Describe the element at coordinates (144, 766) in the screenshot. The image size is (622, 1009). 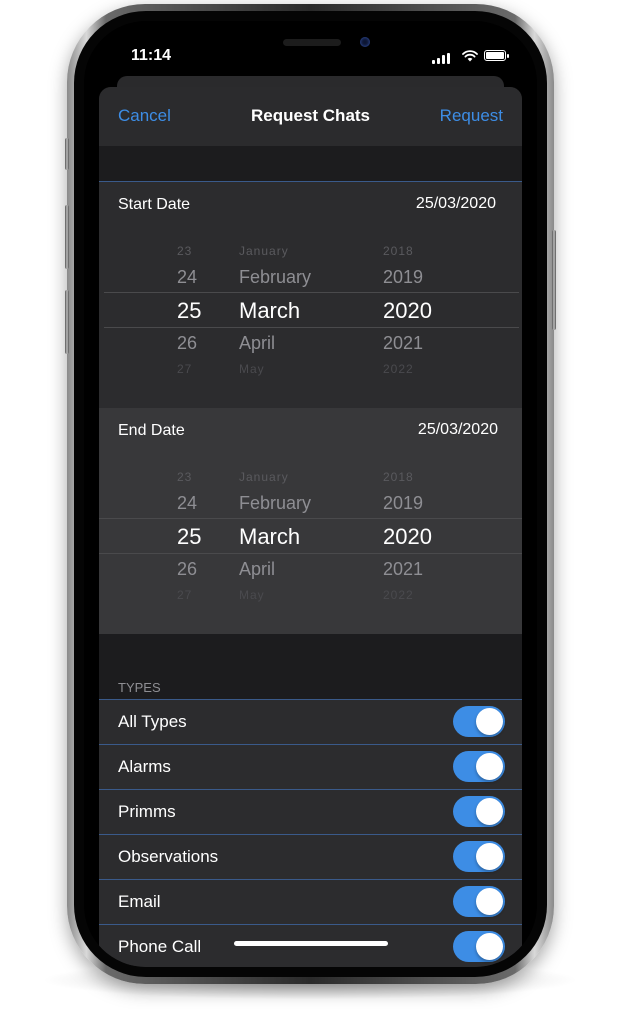
I see `type-label: Alarms` at that location.